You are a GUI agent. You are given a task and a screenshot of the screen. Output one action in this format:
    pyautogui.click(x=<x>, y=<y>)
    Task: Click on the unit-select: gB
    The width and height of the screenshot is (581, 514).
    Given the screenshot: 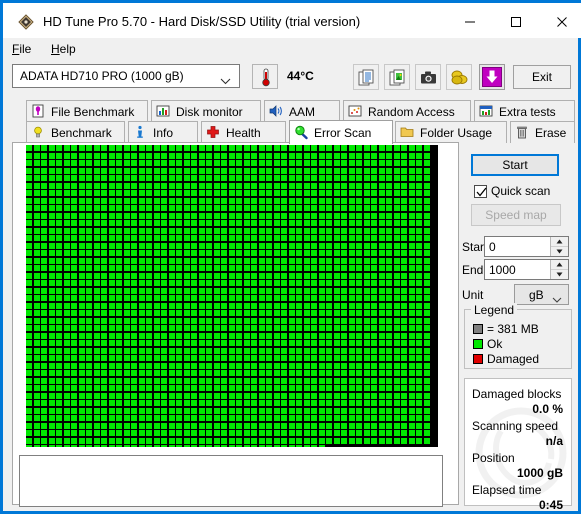 What is the action you would take?
    pyautogui.click(x=541, y=294)
    